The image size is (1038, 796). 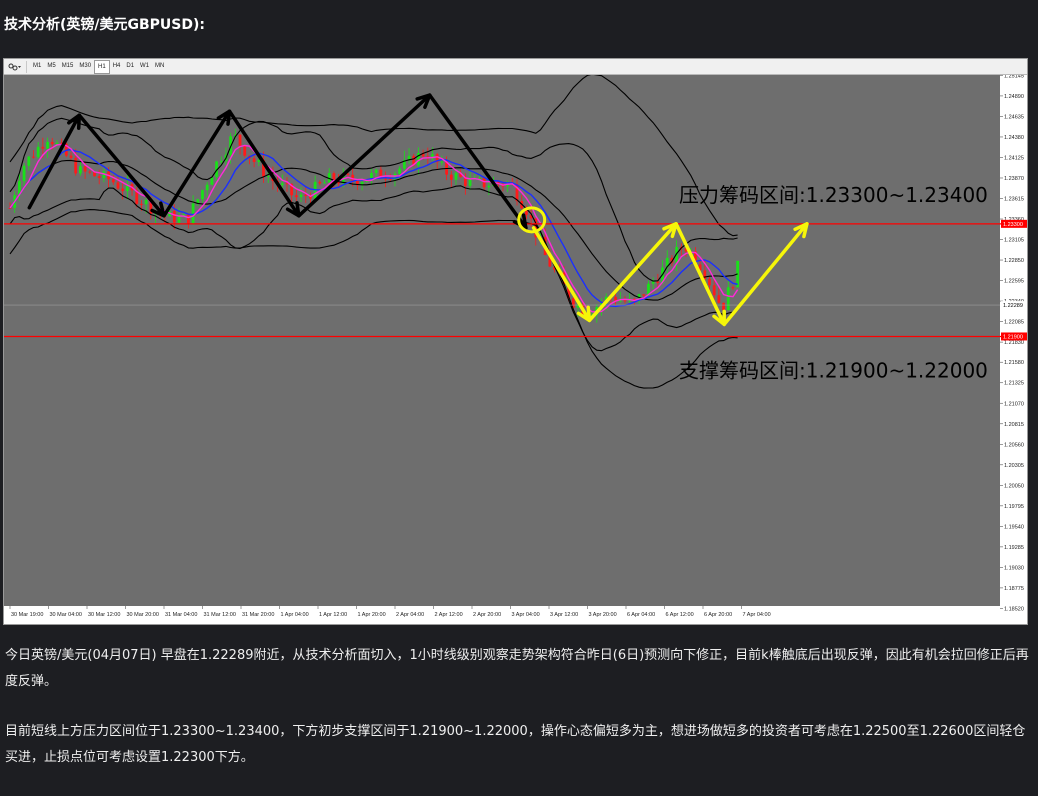 I want to click on timeframe-m1-button: M1, so click(x=37, y=66).